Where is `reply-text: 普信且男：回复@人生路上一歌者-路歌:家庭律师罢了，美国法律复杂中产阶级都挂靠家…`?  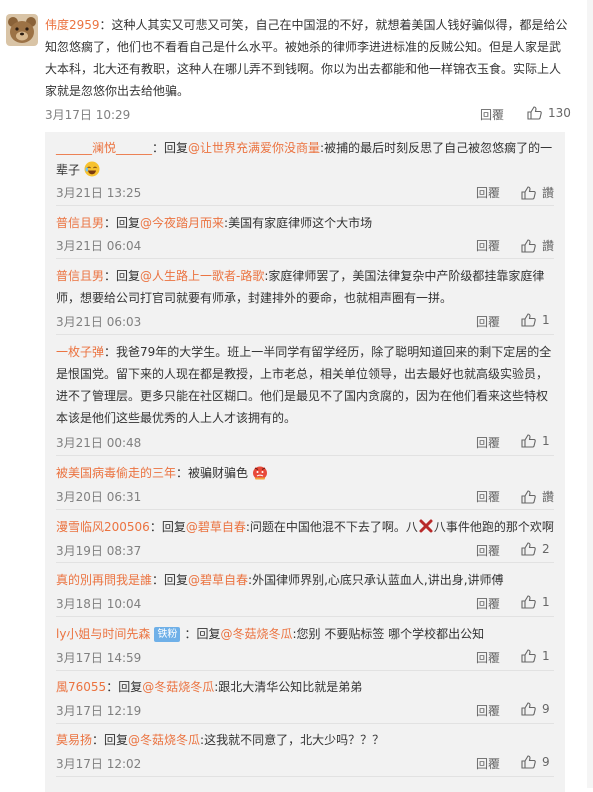 reply-text: 普信且男：回复@人生路上一歌者-路歌:家庭律师罢了，美国法律复杂中产阶级都挂靠家… is located at coordinates (306, 287).